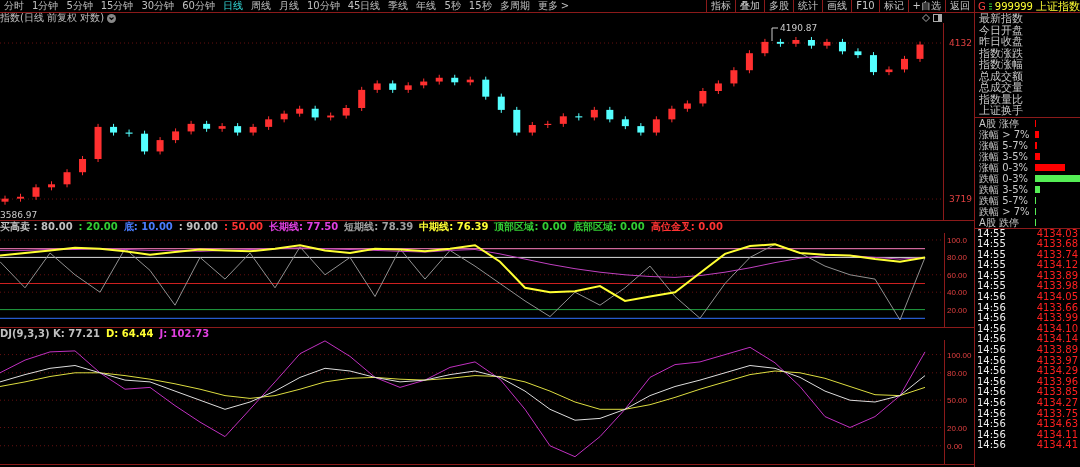  I want to click on period-tab: 更多 >, so click(553, 6).